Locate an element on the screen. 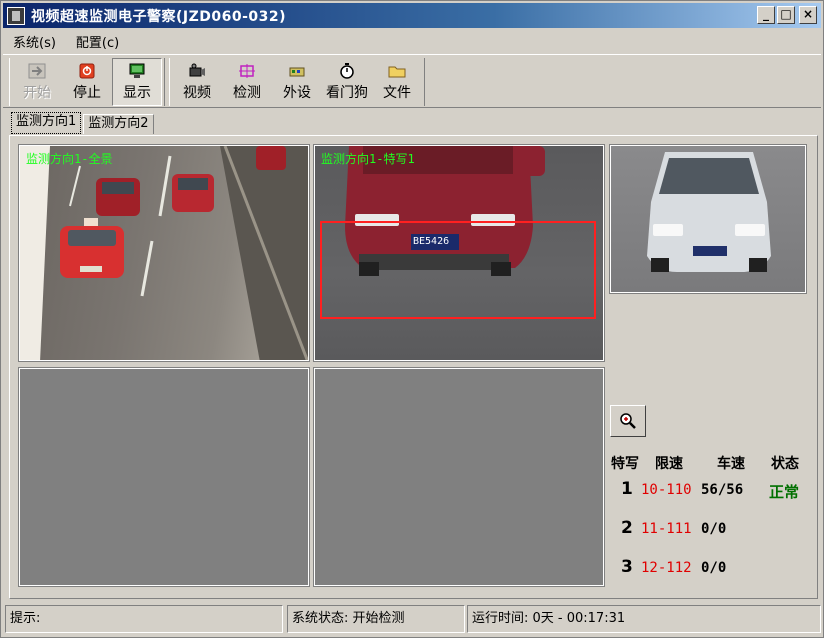 The width and height of the screenshot is (824, 638). row-1-speed: 56/56 is located at coordinates (722, 490).